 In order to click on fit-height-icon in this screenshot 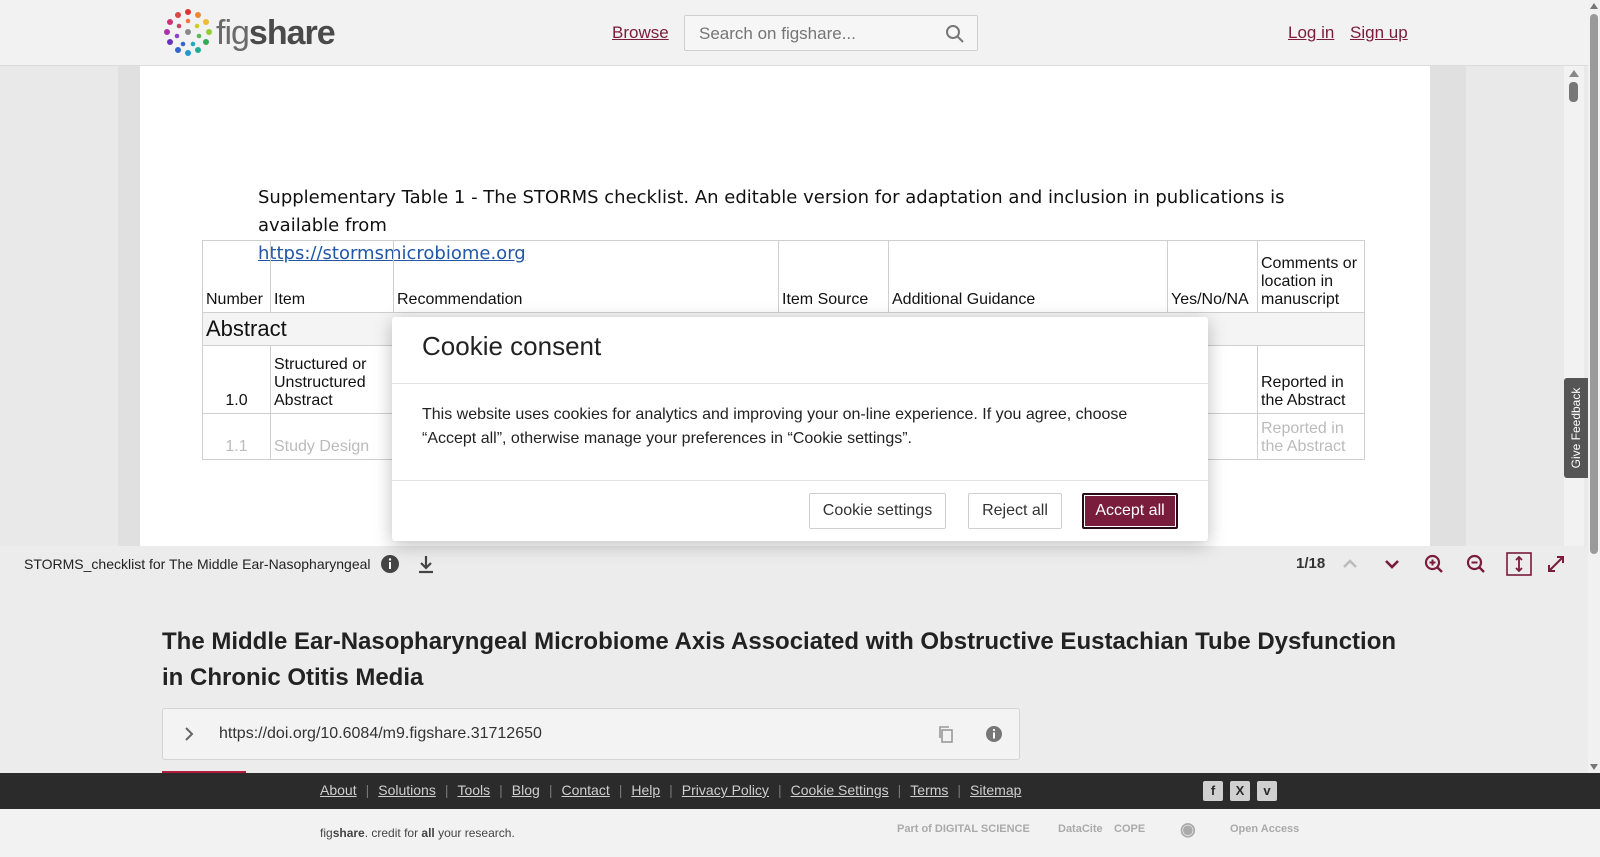, I will do `click(1519, 564)`.